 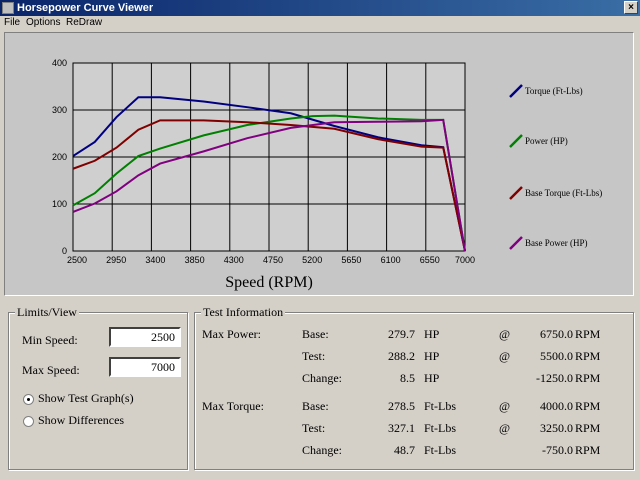 What do you see at coordinates (557, 450) in the screenshot?
I see `info-row-rpm: -750.0` at bounding box center [557, 450].